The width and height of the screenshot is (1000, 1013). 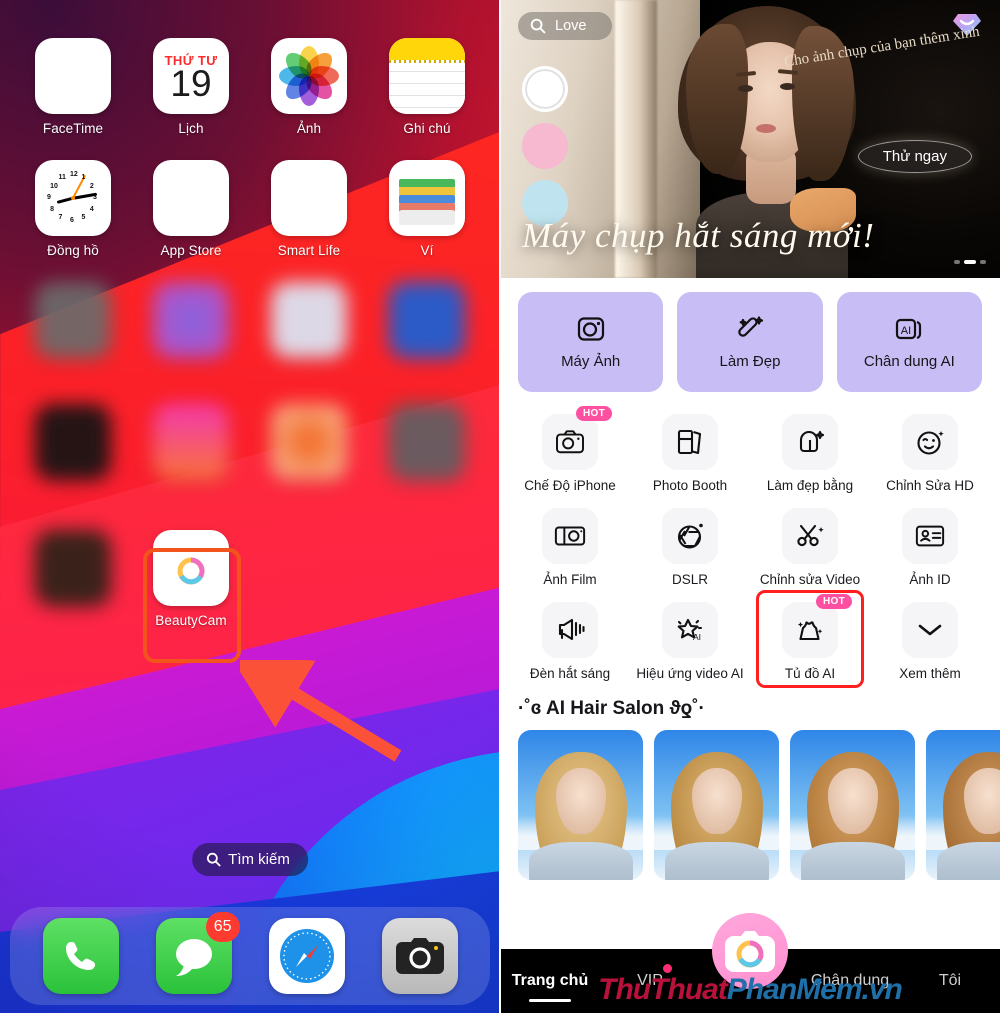 What do you see at coordinates (950, 981) in the screenshot?
I see `tab-toi: Tôi` at bounding box center [950, 981].